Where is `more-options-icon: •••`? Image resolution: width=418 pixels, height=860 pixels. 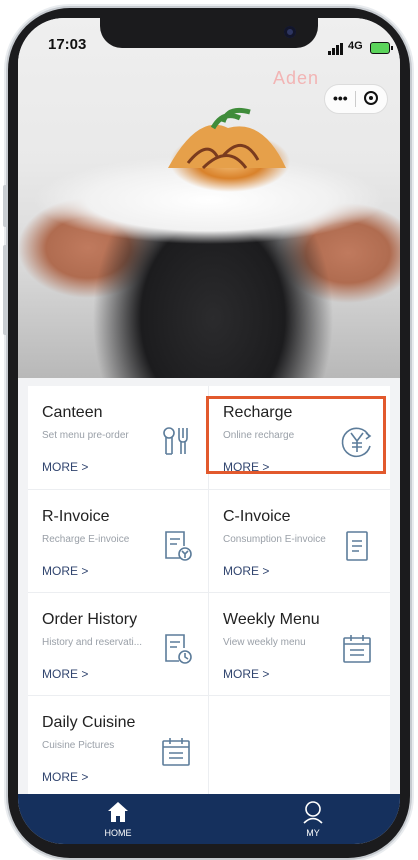 more-options-icon: ••• is located at coordinates (340, 98).